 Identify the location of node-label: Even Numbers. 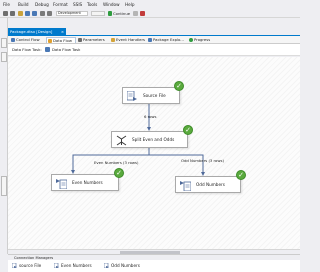
(87, 182).